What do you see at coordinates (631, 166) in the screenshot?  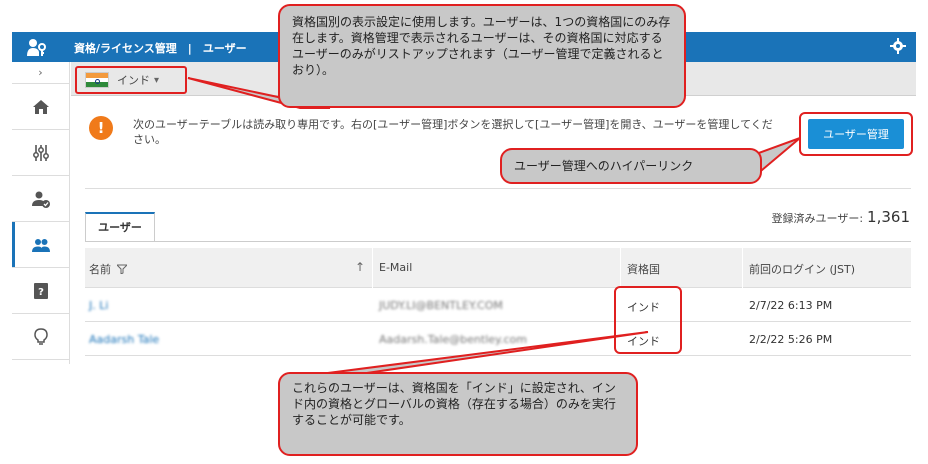 I see `callout-hyperlink: ユーザー管理へのハイパーリンク` at bounding box center [631, 166].